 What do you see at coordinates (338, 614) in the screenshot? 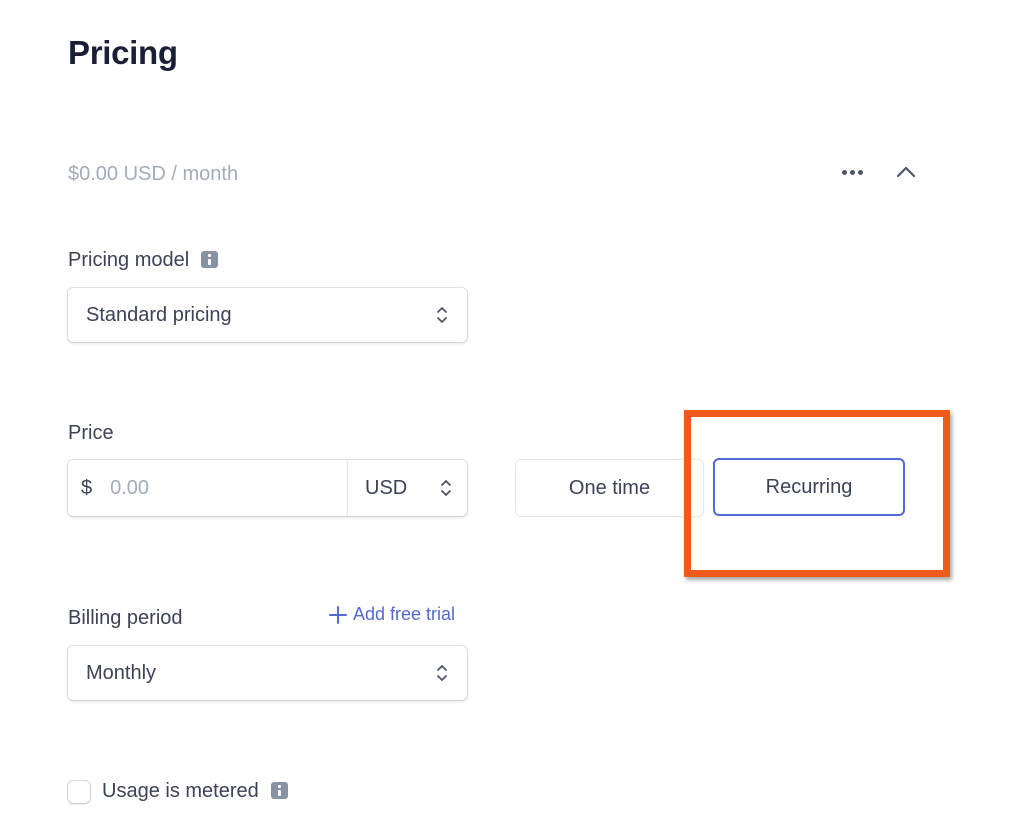
I see `plus-icon` at bounding box center [338, 614].